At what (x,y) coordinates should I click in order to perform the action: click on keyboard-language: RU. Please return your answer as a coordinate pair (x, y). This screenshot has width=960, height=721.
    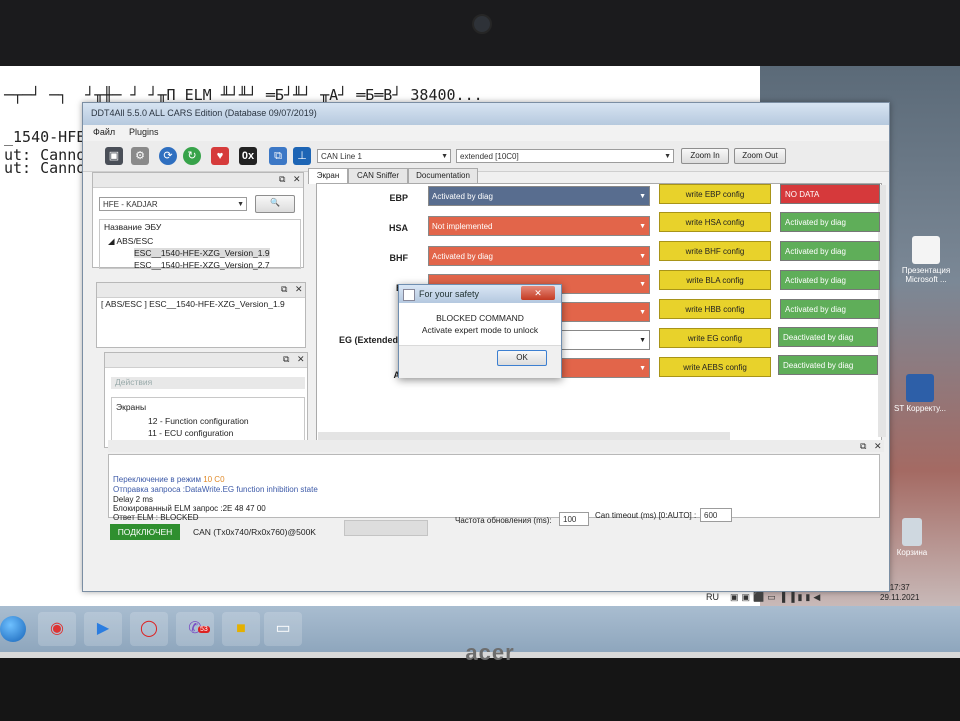
    Looking at the image, I should click on (712, 597).